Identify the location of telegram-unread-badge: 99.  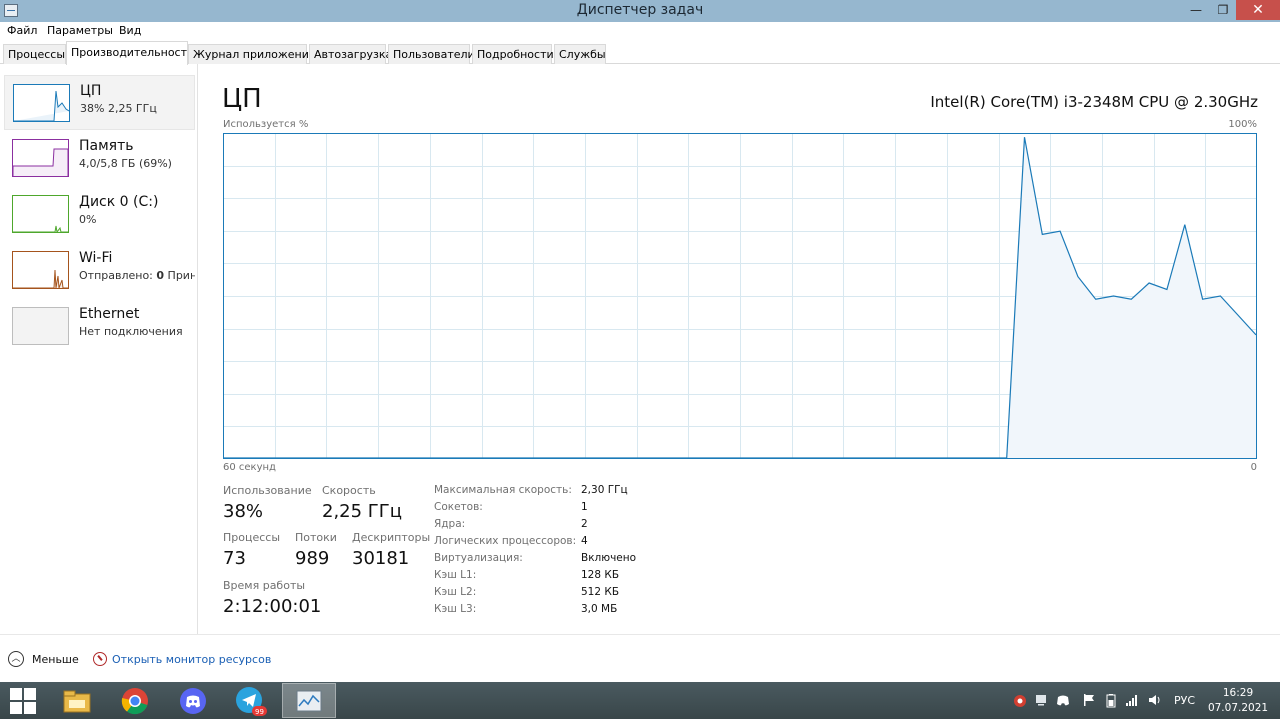
(259, 712).